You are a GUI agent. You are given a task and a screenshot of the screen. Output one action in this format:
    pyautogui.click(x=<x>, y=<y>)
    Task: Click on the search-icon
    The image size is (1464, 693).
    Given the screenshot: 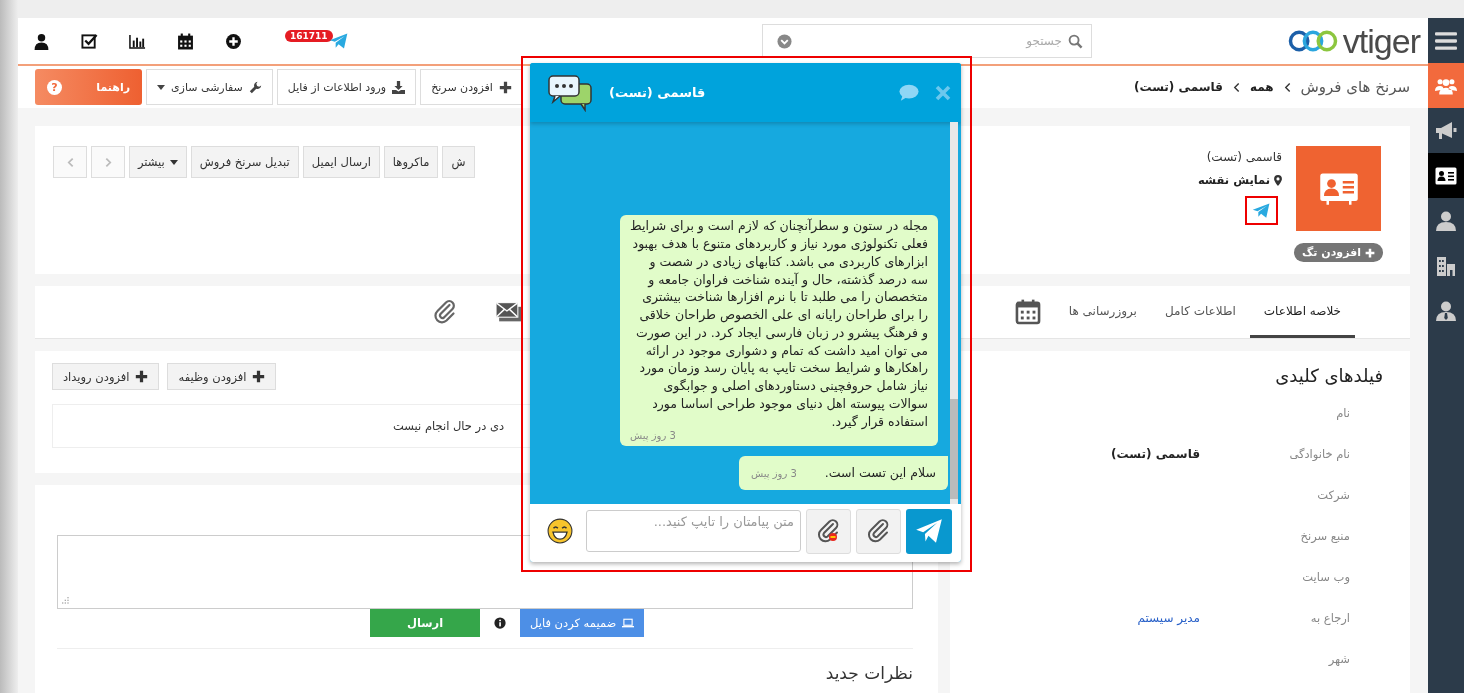 What is the action you would take?
    pyautogui.click(x=1075, y=41)
    